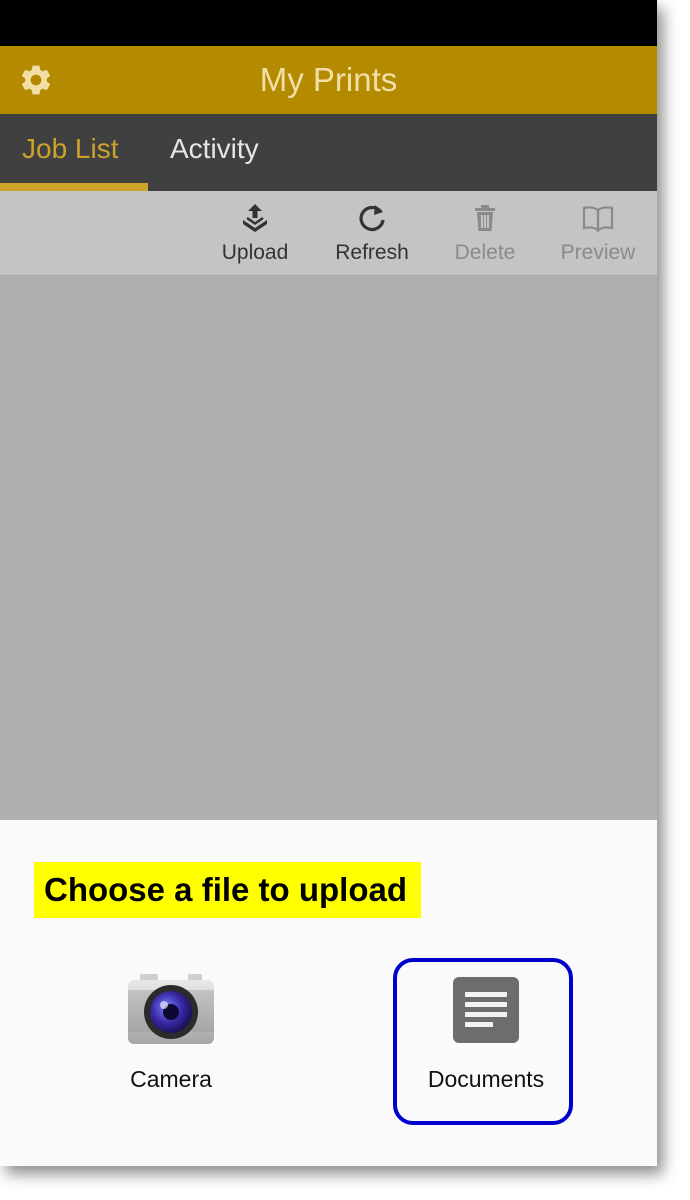 The image size is (690, 1200). What do you see at coordinates (485, 235) in the screenshot?
I see `delete-button: Delete` at bounding box center [485, 235].